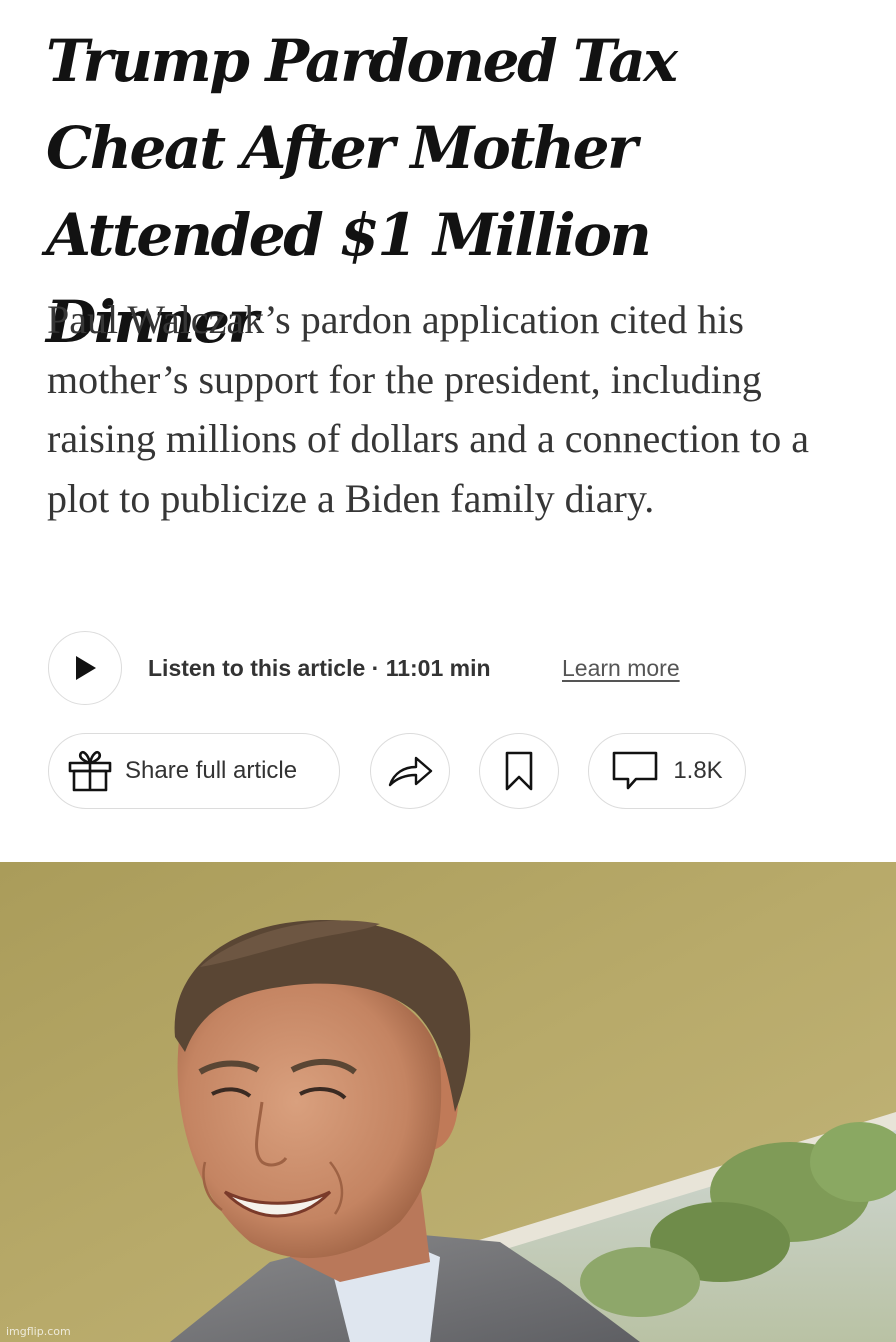 This screenshot has height=1342, width=896. What do you see at coordinates (211, 770) in the screenshot?
I see `share-full-article-label: Share full article` at bounding box center [211, 770].